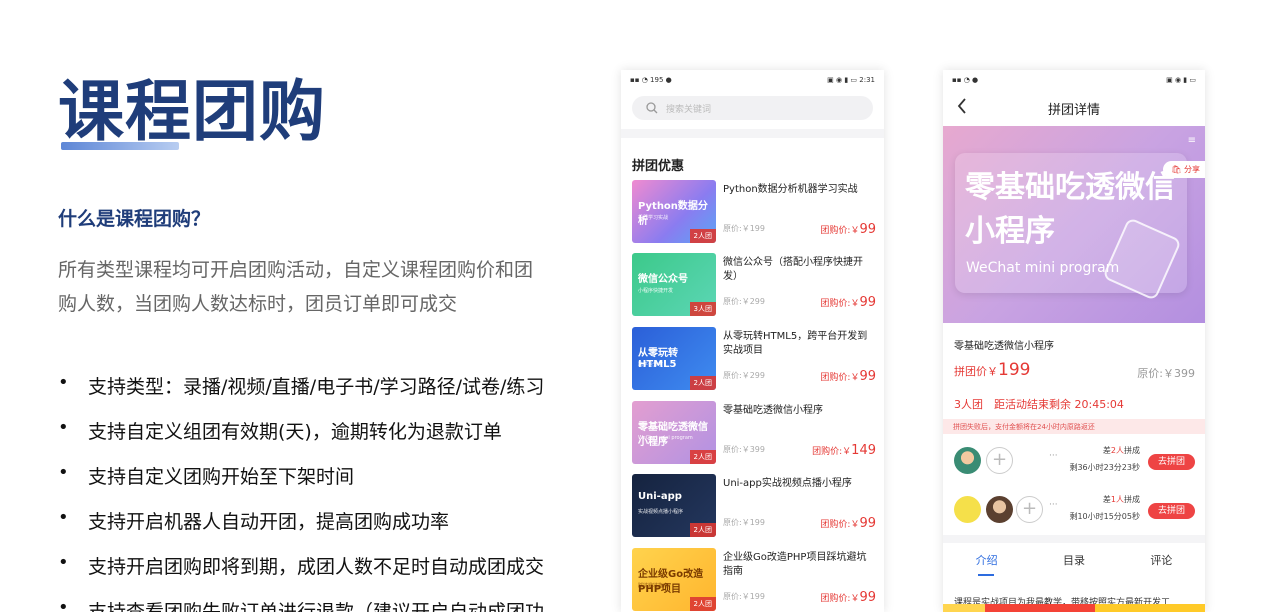 The image size is (1280, 612). Describe the element at coordinates (663, 279) in the screenshot. I see `thumbnail-title: 微信公众号` at that location.